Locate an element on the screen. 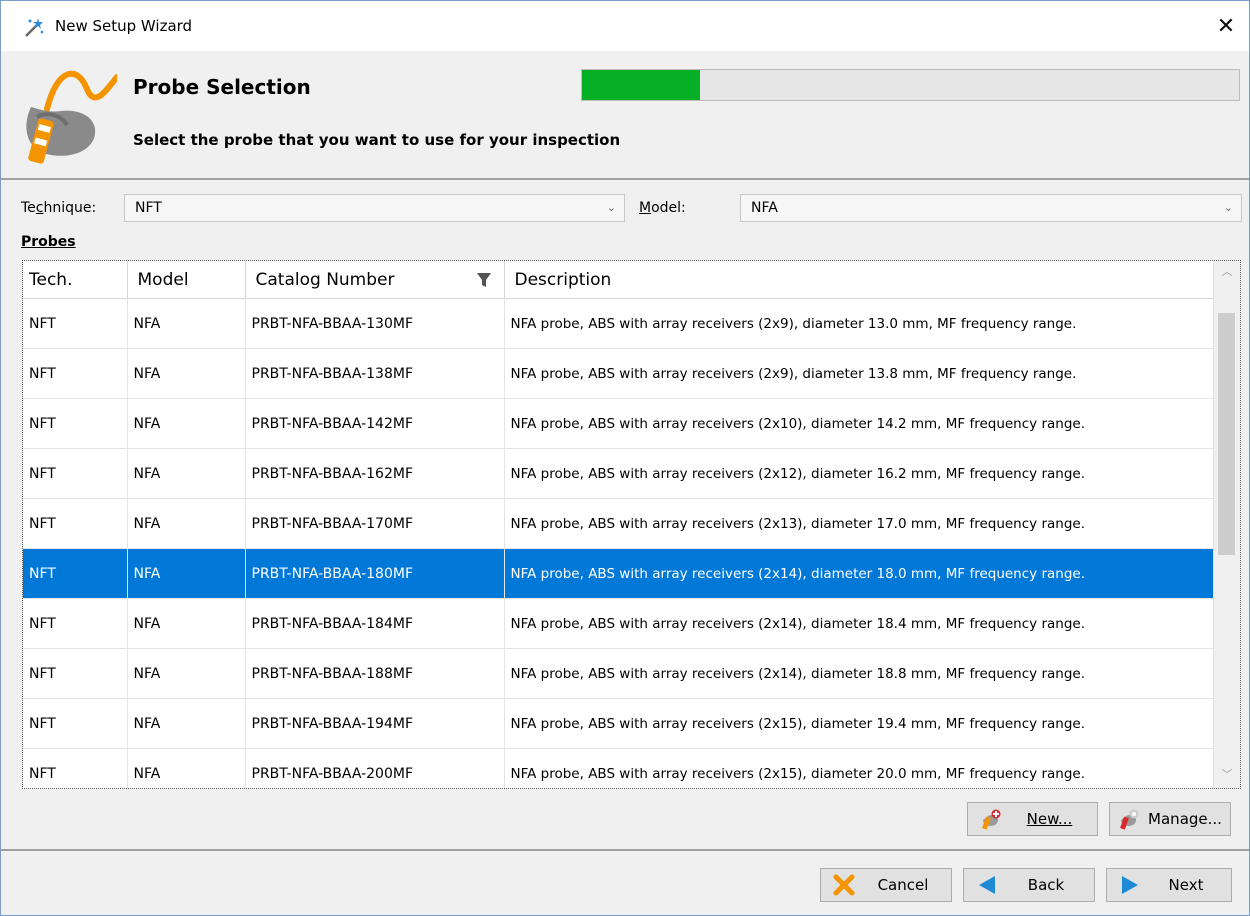 The height and width of the screenshot is (916, 1250). close-button: ✕ is located at coordinates (1226, 26).